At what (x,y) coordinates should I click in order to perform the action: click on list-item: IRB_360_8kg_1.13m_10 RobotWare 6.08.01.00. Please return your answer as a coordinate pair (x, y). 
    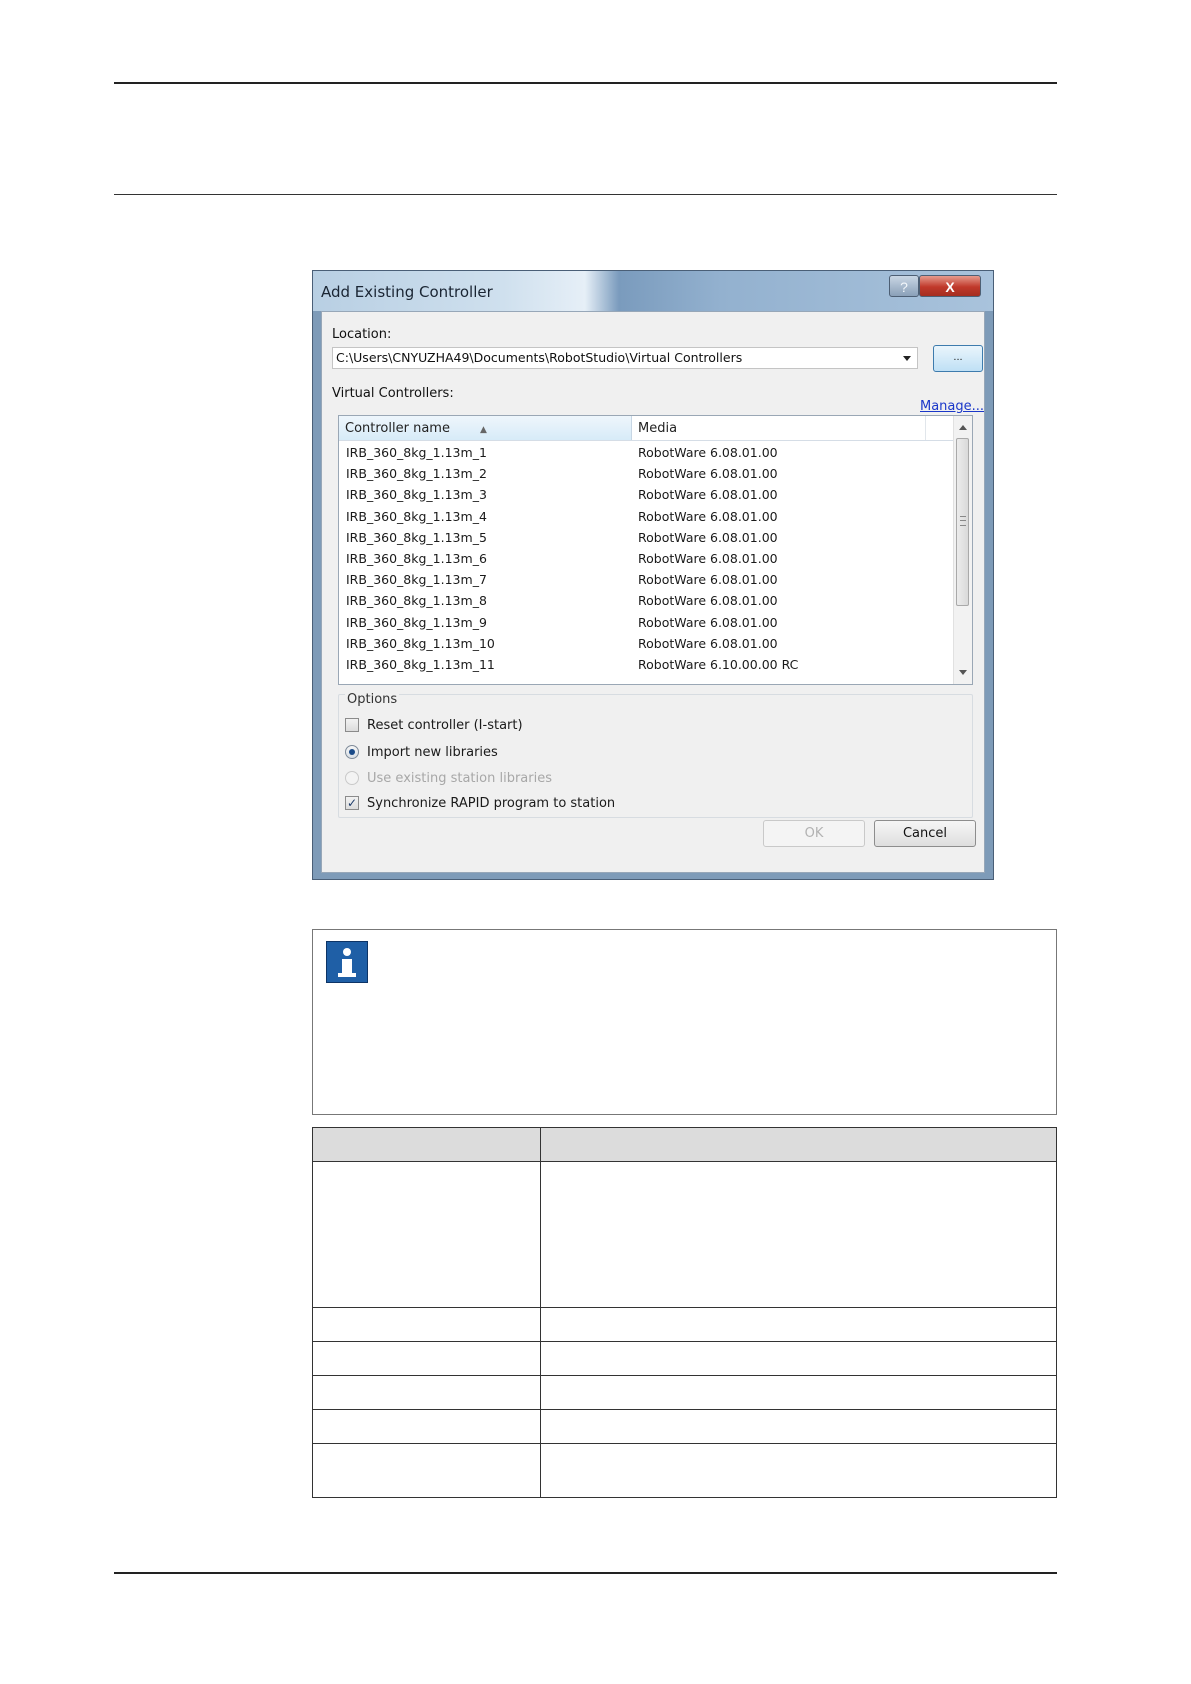
    Looking at the image, I should click on (647, 643).